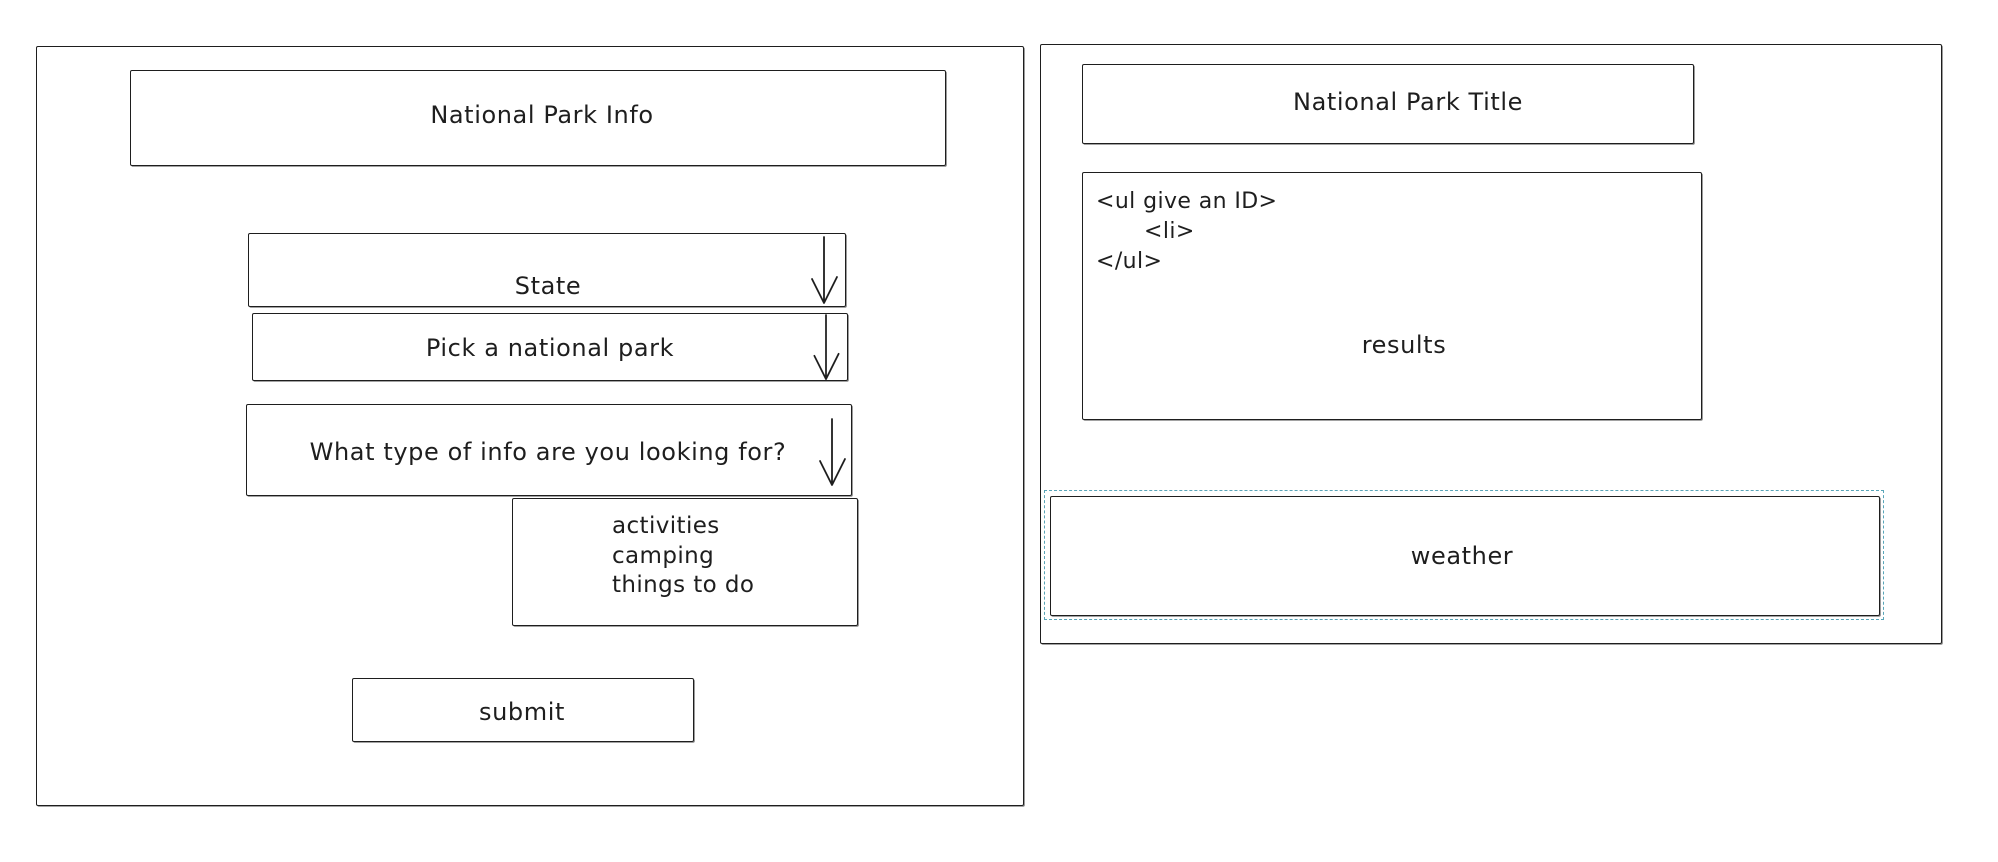 The image size is (1998, 862). Describe the element at coordinates (548, 286) in the screenshot. I see `state-dropdown-label: State` at that location.